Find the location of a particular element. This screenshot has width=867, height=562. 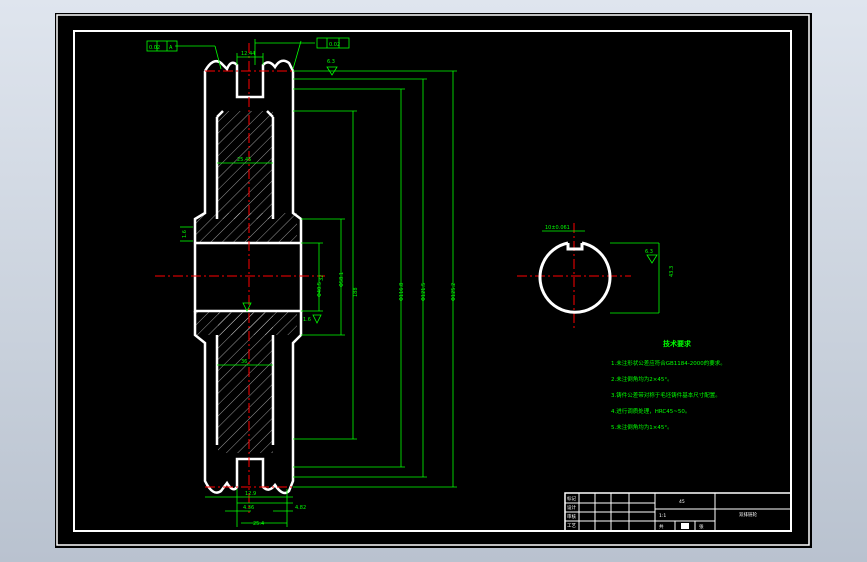

dim-d4-text: Φ116.8 is located at coordinates (402, 292).